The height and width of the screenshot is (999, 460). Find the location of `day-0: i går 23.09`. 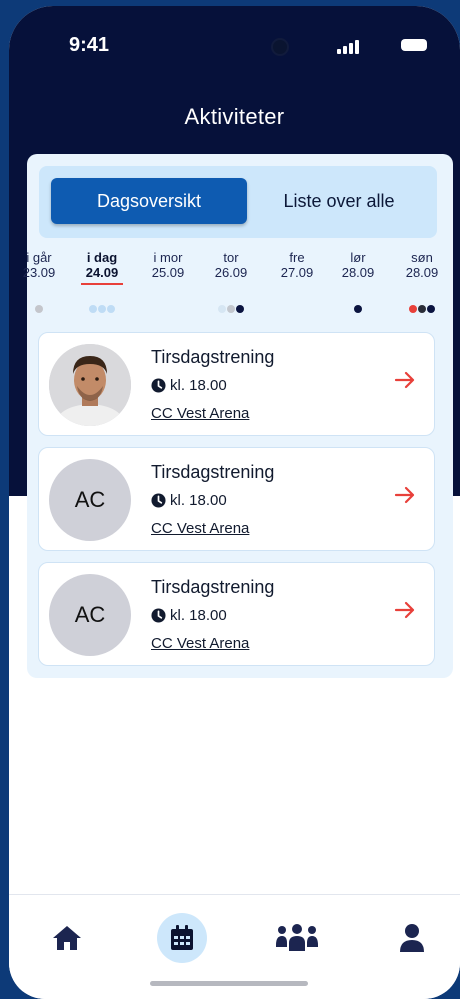

day-0: i går 23.09 is located at coordinates (39, 265).